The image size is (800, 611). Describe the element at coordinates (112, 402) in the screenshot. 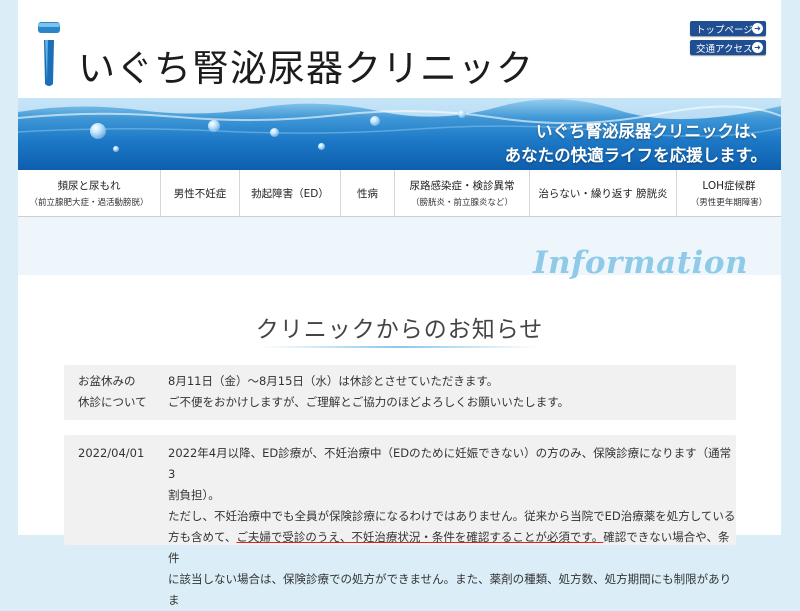

I see `notice-label-line: 休診について` at that location.